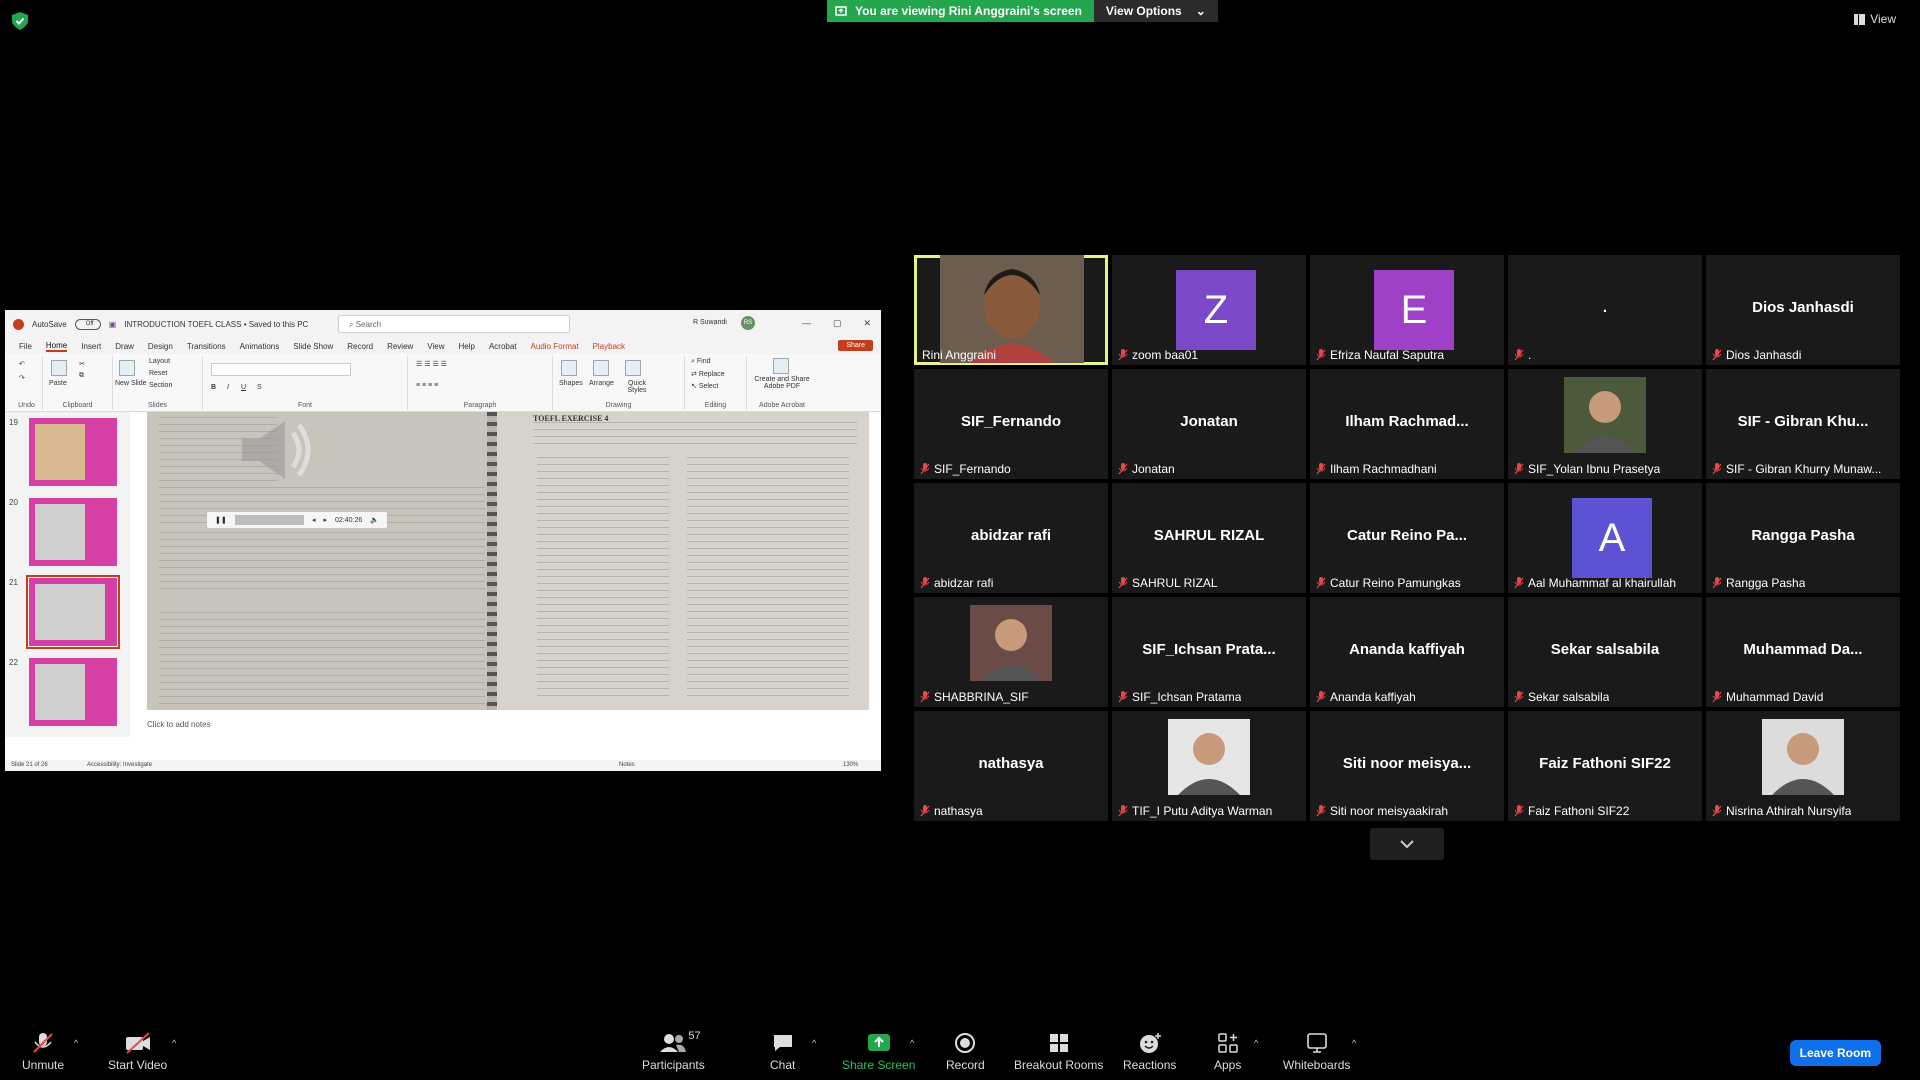 The image size is (1920, 1080). I want to click on bold-icon: B, so click(213, 387).